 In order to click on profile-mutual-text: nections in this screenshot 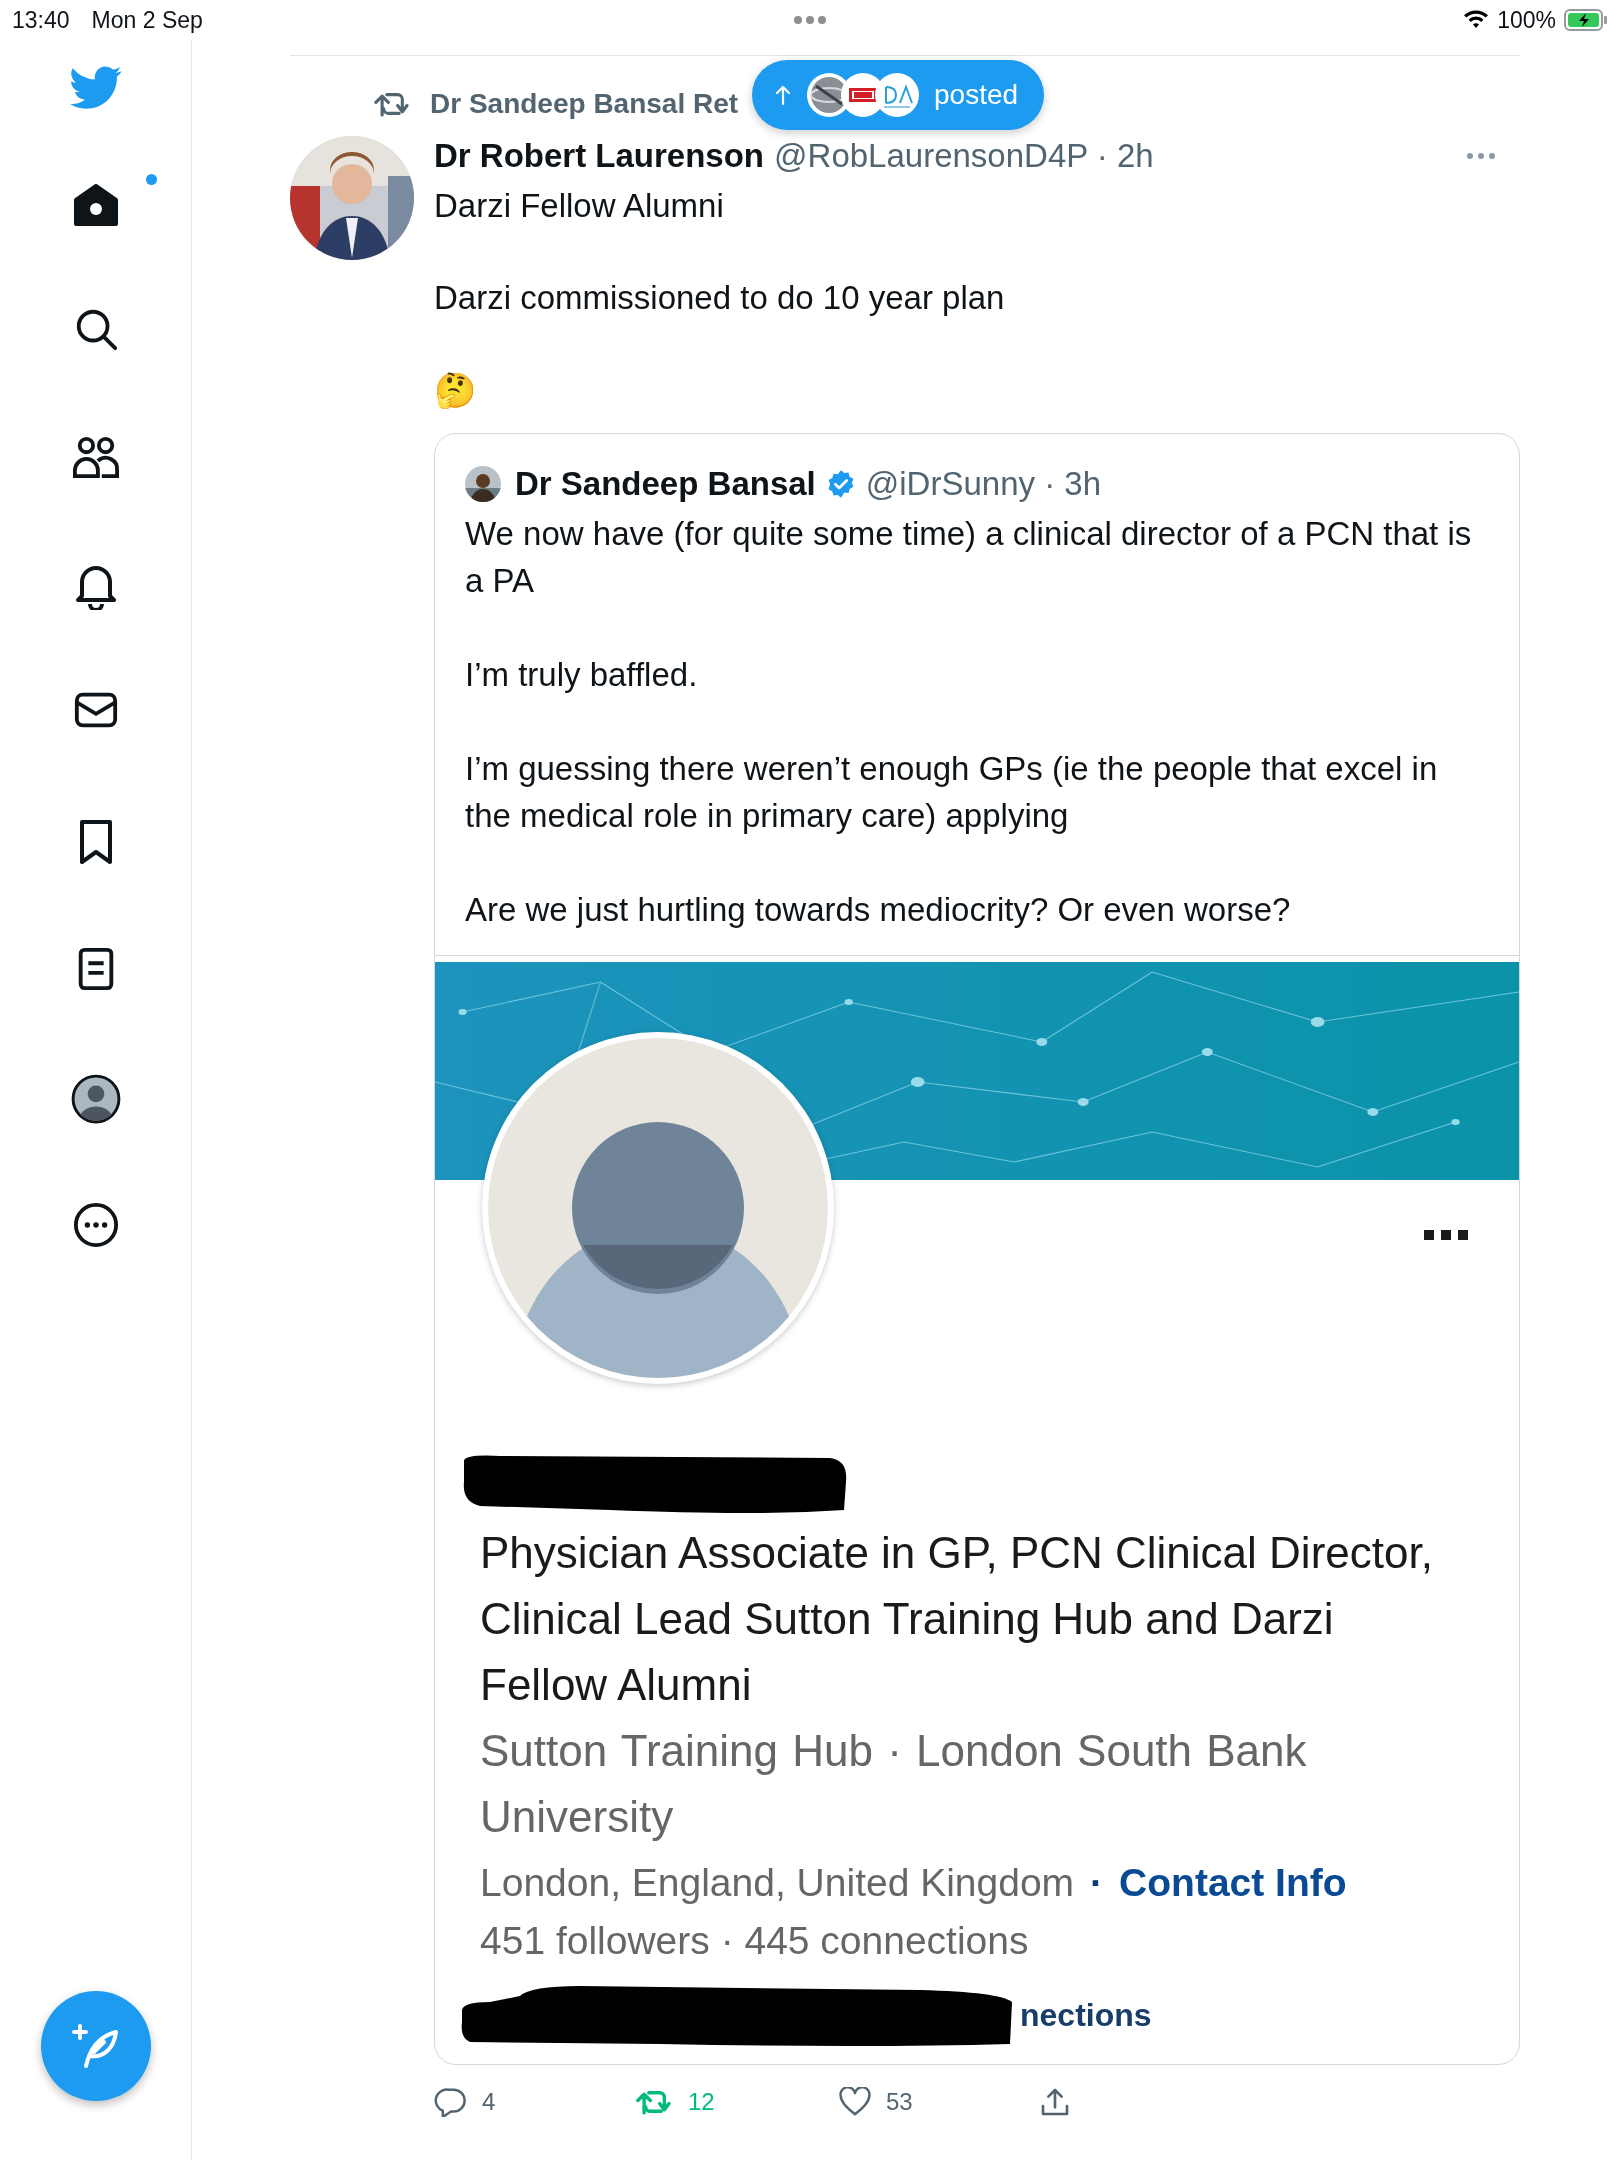, I will do `click(1086, 2015)`.